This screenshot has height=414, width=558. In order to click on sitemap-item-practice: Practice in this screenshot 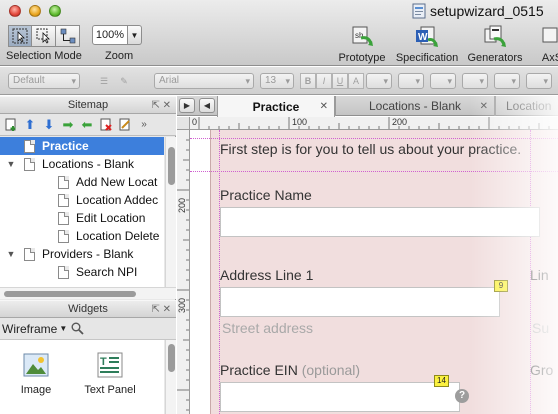, I will do `click(82, 146)`.